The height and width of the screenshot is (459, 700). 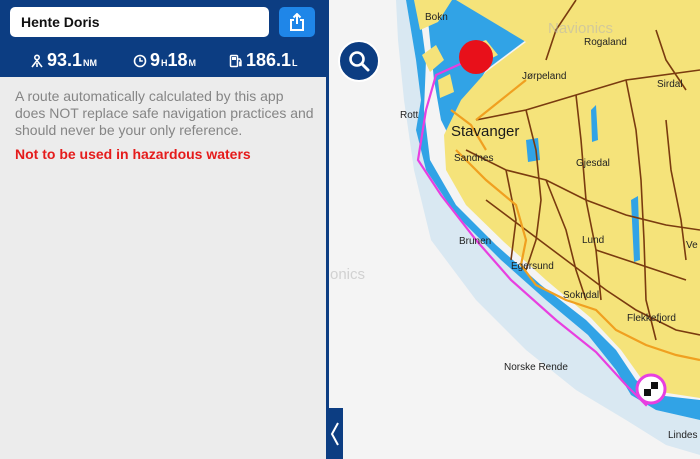 What do you see at coordinates (593, 163) in the screenshot?
I see `map-label-gjesdal: Gjesdal` at bounding box center [593, 163].